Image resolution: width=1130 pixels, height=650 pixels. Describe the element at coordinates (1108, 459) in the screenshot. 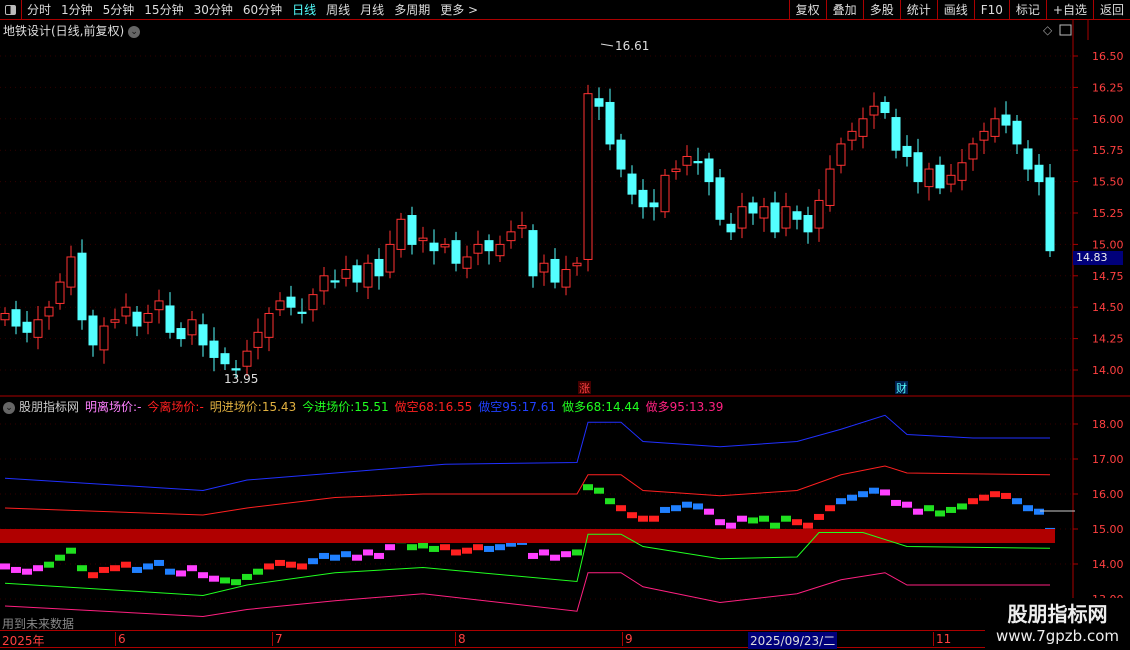

I see `y-tick-label: 17.00` at that location.